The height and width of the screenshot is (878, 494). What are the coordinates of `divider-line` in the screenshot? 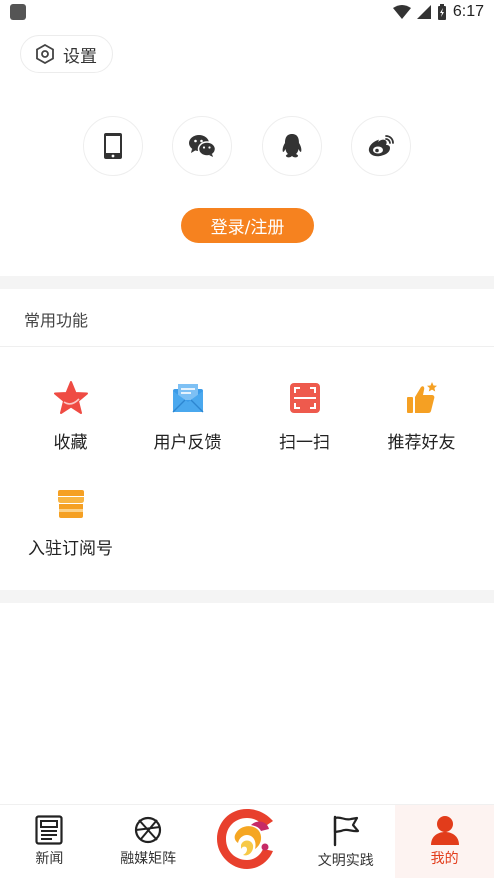 It's located at (247, 346).